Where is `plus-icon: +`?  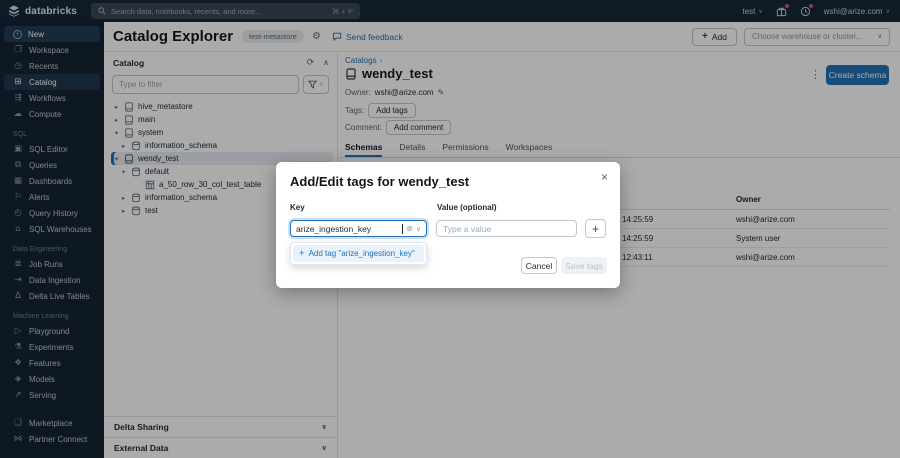
plus-icon: + is located at coordinates (302, 253).